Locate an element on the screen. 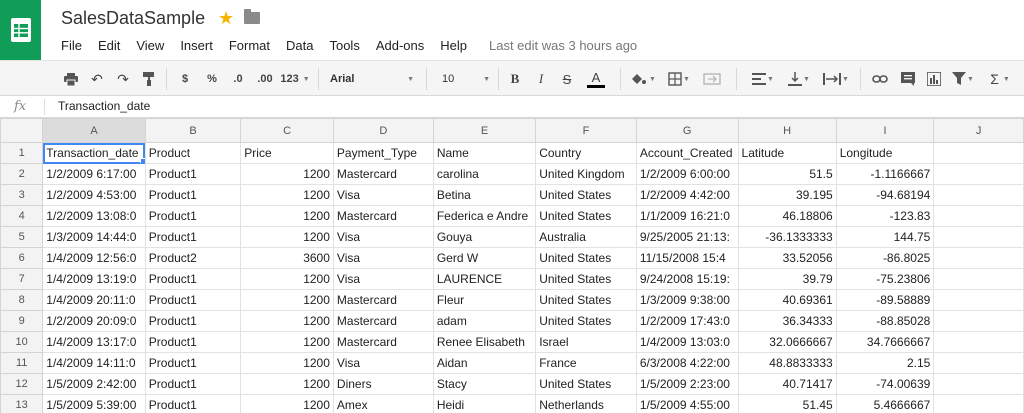 The image size is (1024, 413). cell: 1/4/2009 13:19:0 is located at coordinates (94, 279).